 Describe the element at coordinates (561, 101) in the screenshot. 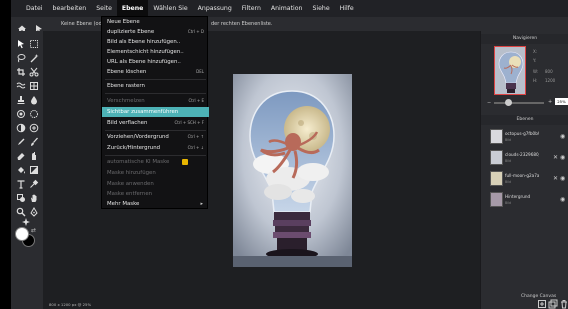

I see `zoom-value-input: 25%` at that location.